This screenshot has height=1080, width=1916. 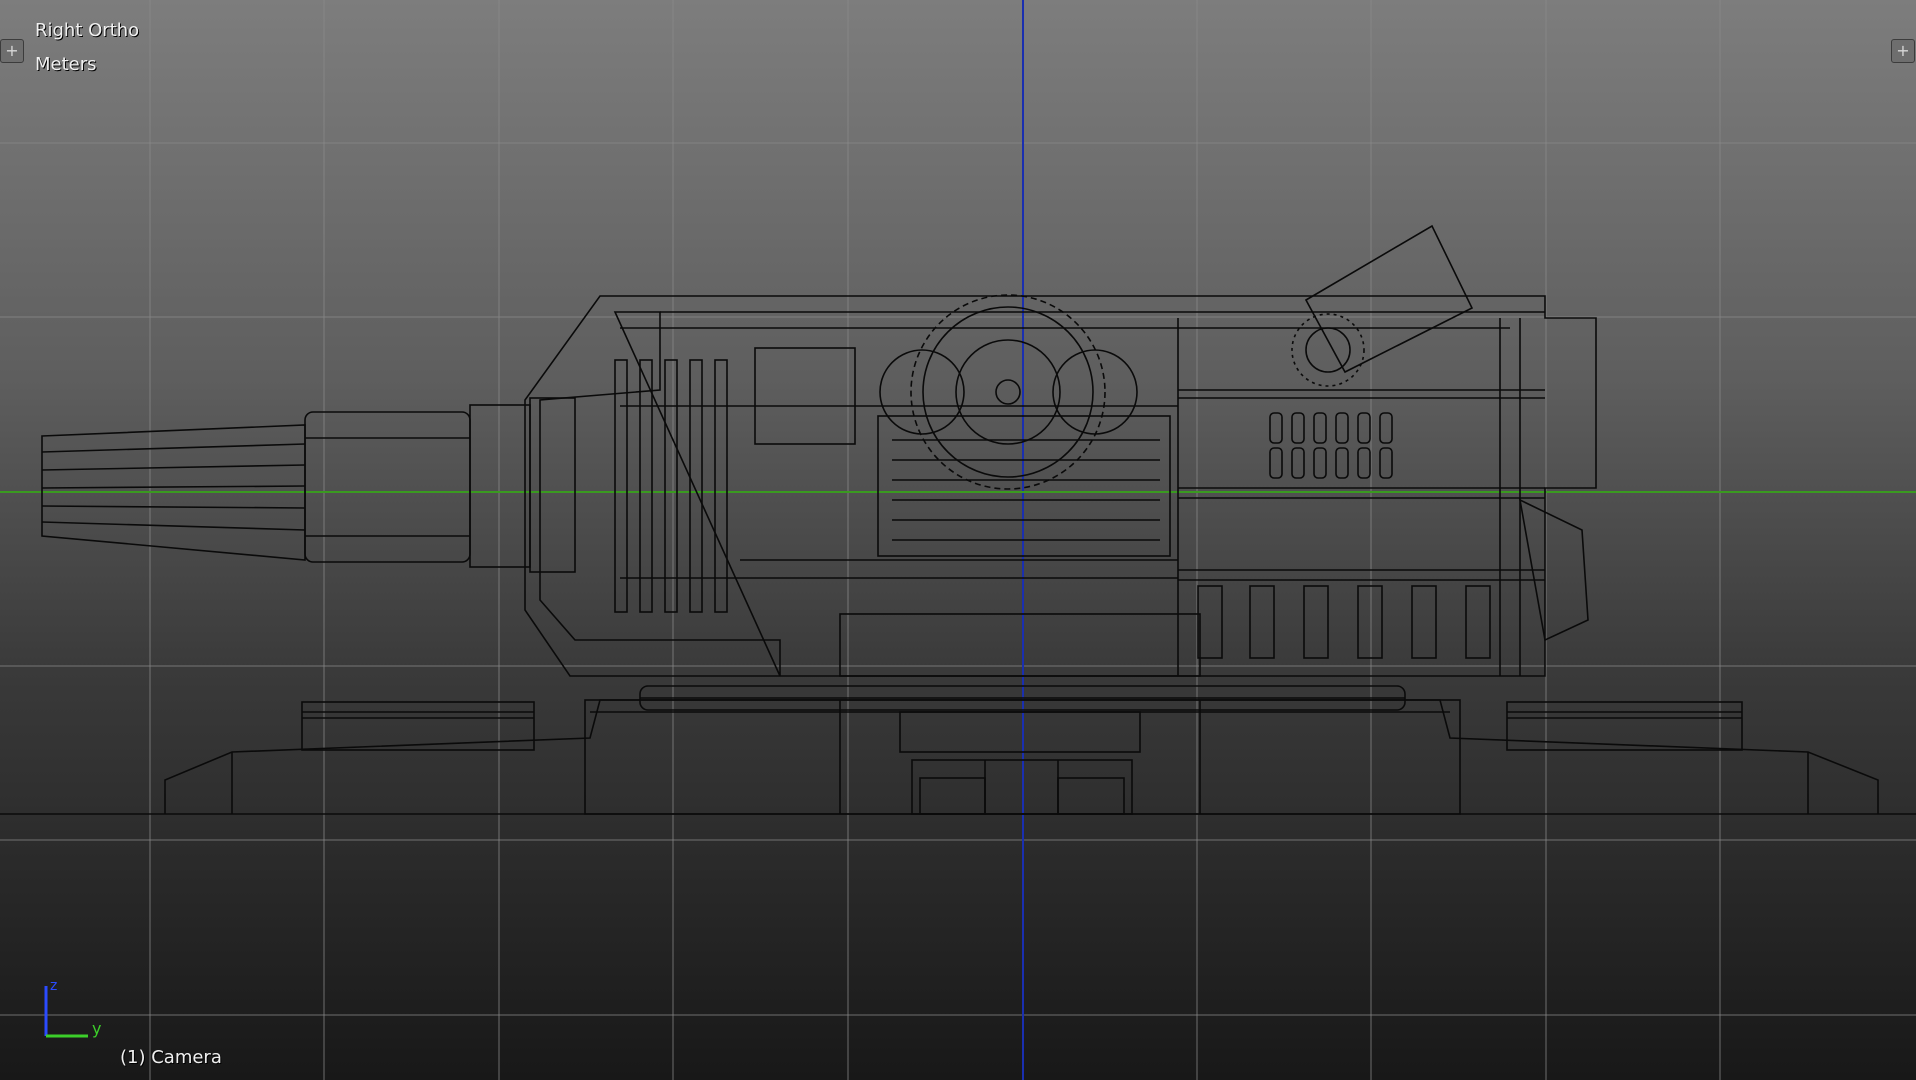 What do you see at coordinates (308, 485) in the screenshot?
I see `cannon-barrel` at bounding box center [308, 485].